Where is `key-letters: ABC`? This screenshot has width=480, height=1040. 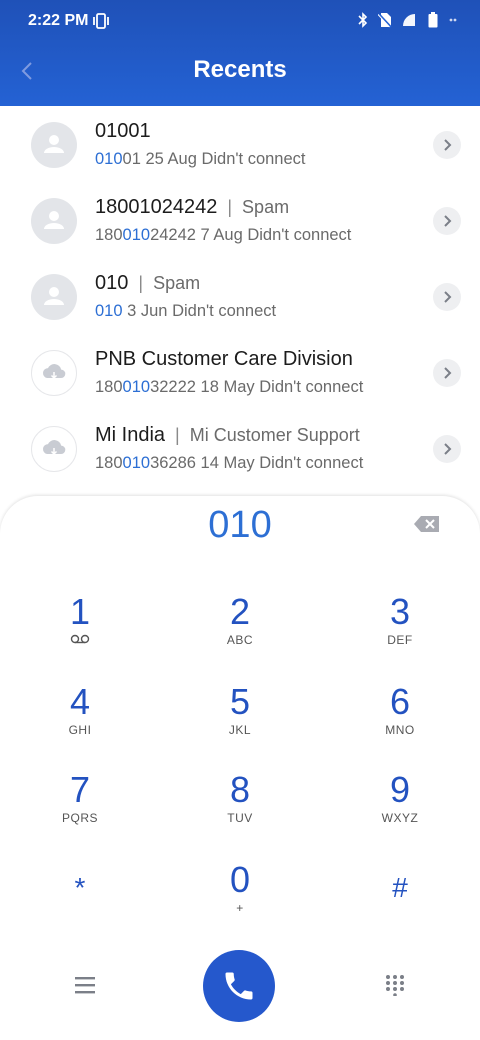 key-letters: ABC is located at coordinates (240, 640).